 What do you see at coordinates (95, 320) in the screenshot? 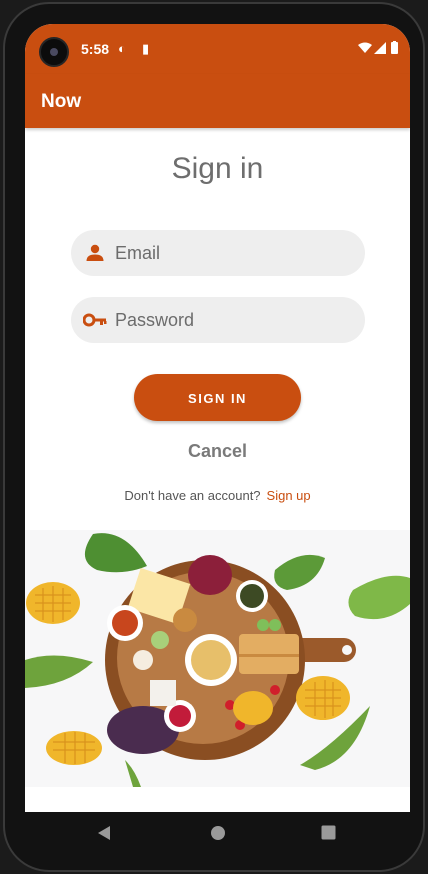
I see `key-icon` at bounding box center [95, 320].